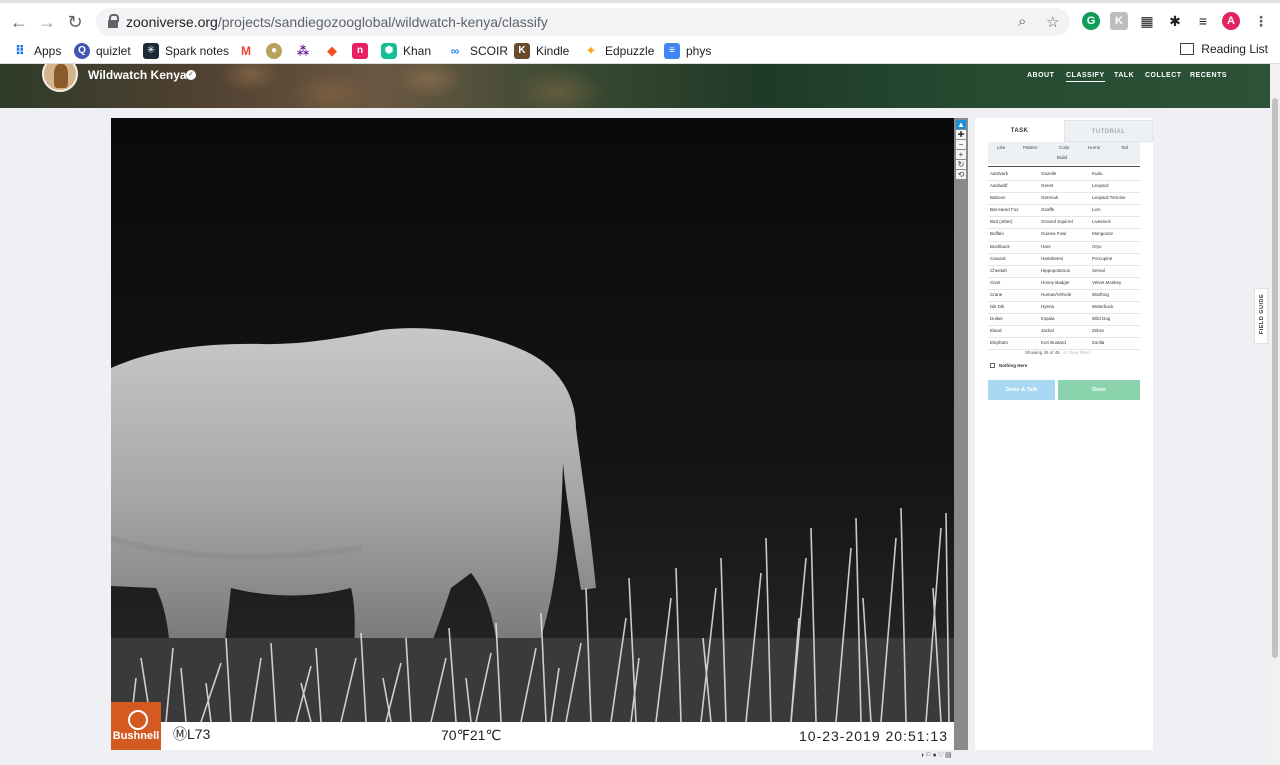 The width and height of the screenshot is (1280, 765). What do you see at coordinates (1097, 173) in the screenshot?
I see `species-choice: Kudu` at bounding box center [1097, 173].